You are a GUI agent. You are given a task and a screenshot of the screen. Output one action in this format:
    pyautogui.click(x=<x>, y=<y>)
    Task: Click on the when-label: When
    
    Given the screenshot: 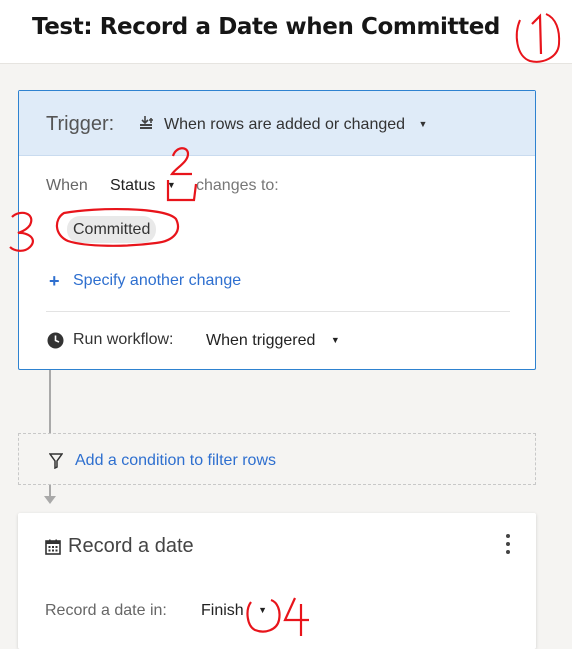 What is the action you would take?
    pyautogui.click(x=67, y=185)
    